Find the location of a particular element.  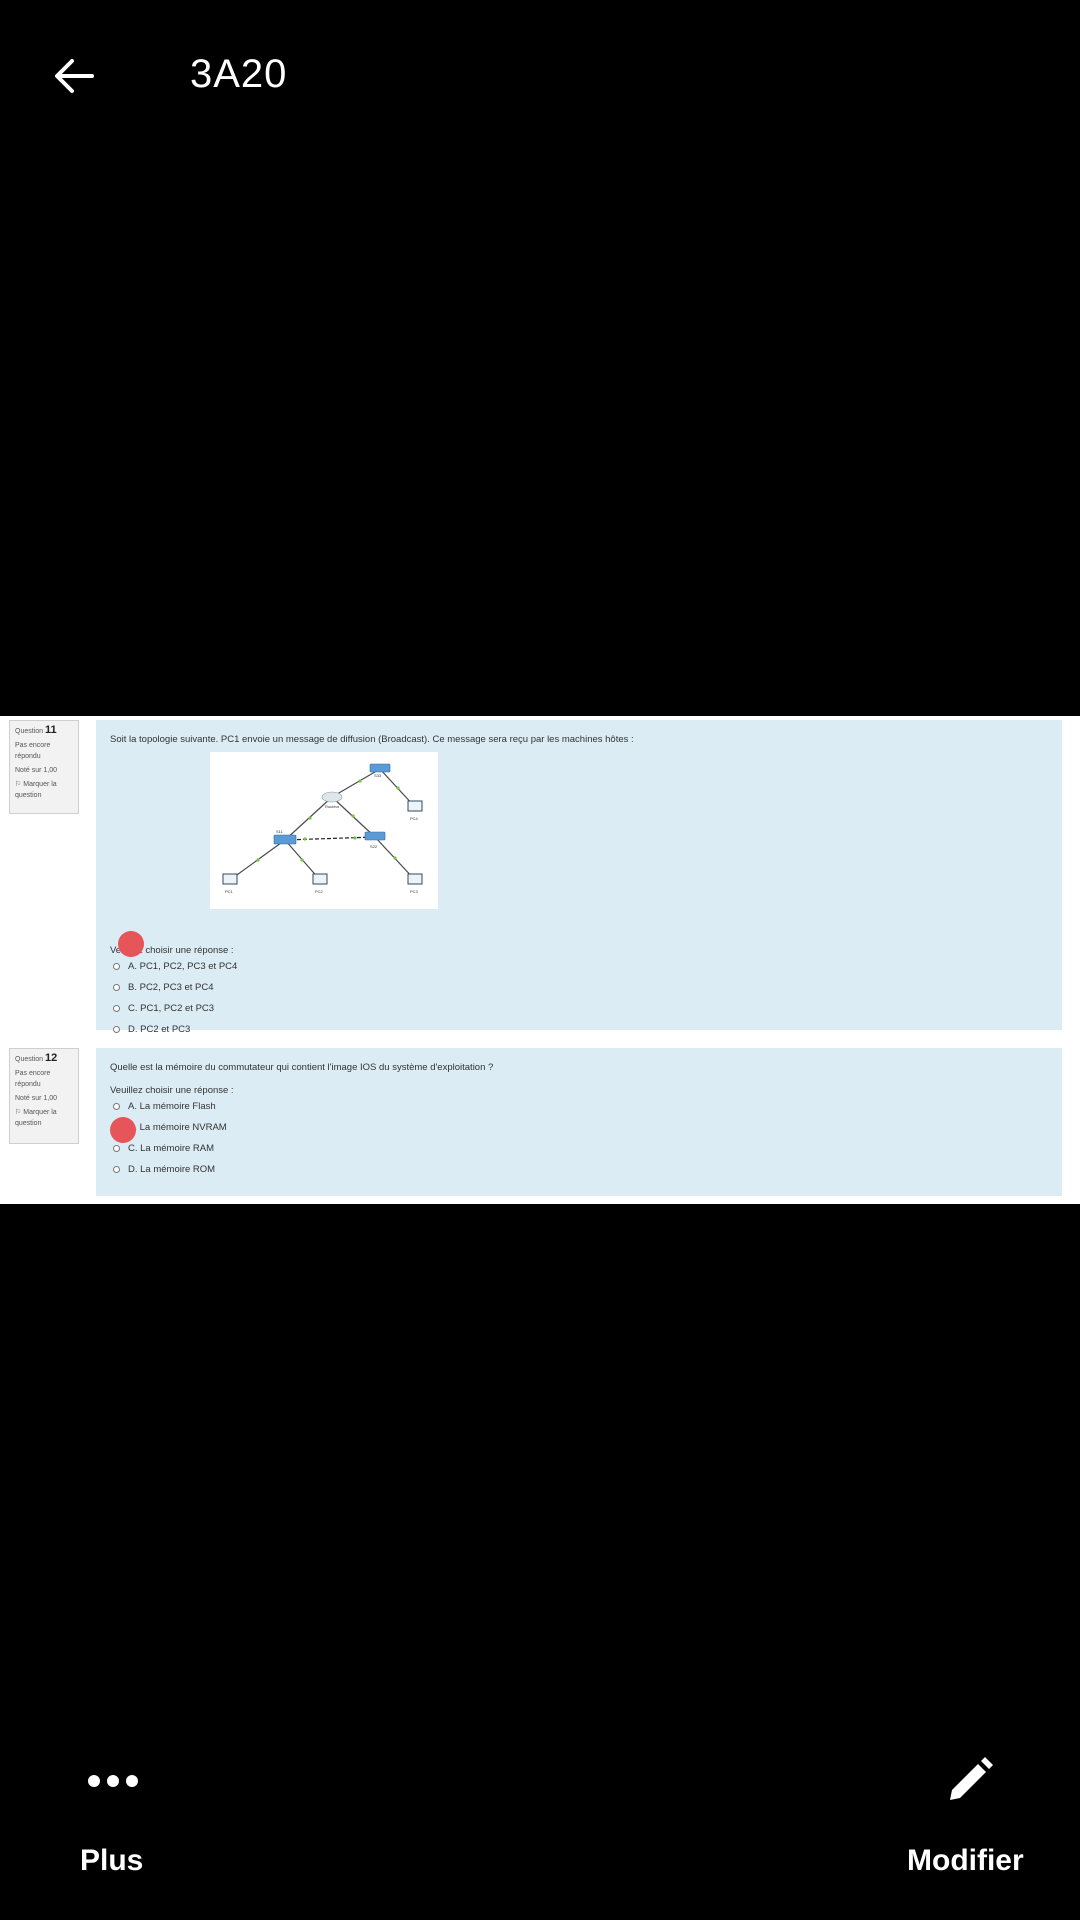

option-label: A. La mémoire Flash is located at coordinates (172, 1106).